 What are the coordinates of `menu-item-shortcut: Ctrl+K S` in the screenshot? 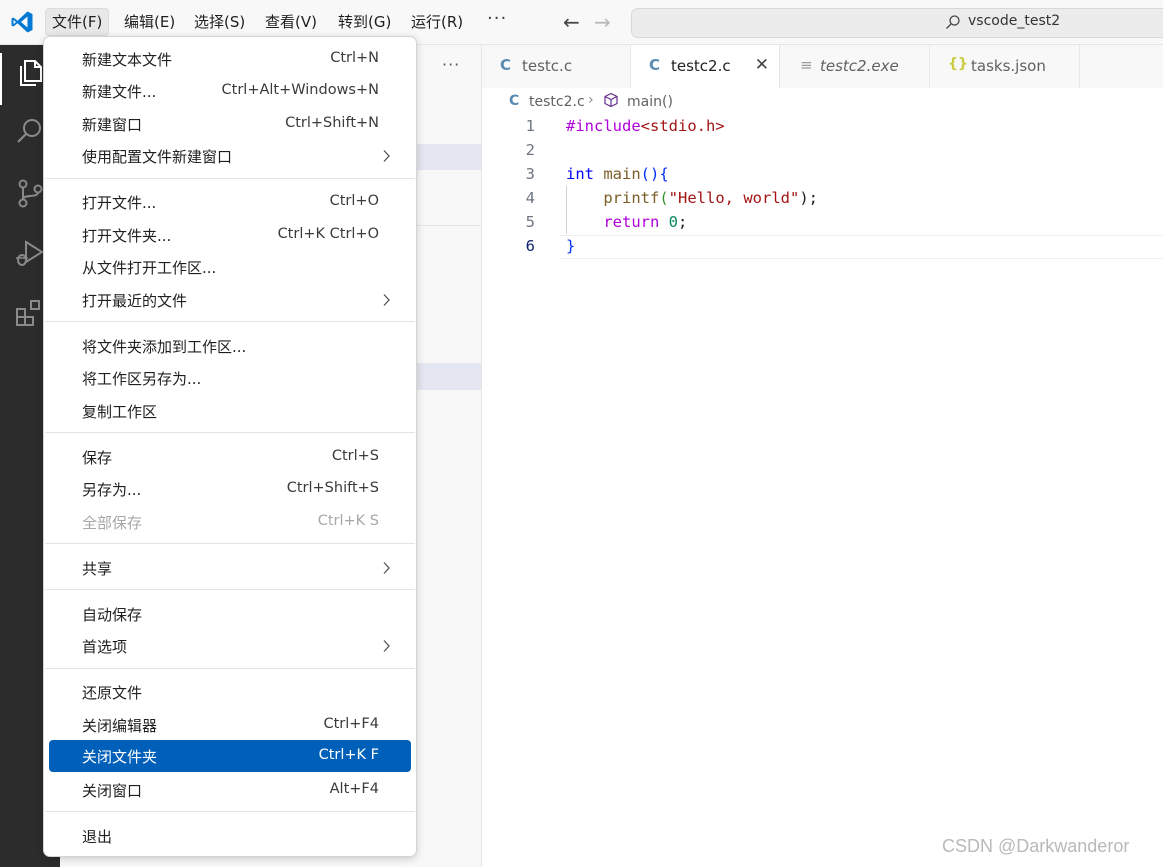 It's located at (348, 521).